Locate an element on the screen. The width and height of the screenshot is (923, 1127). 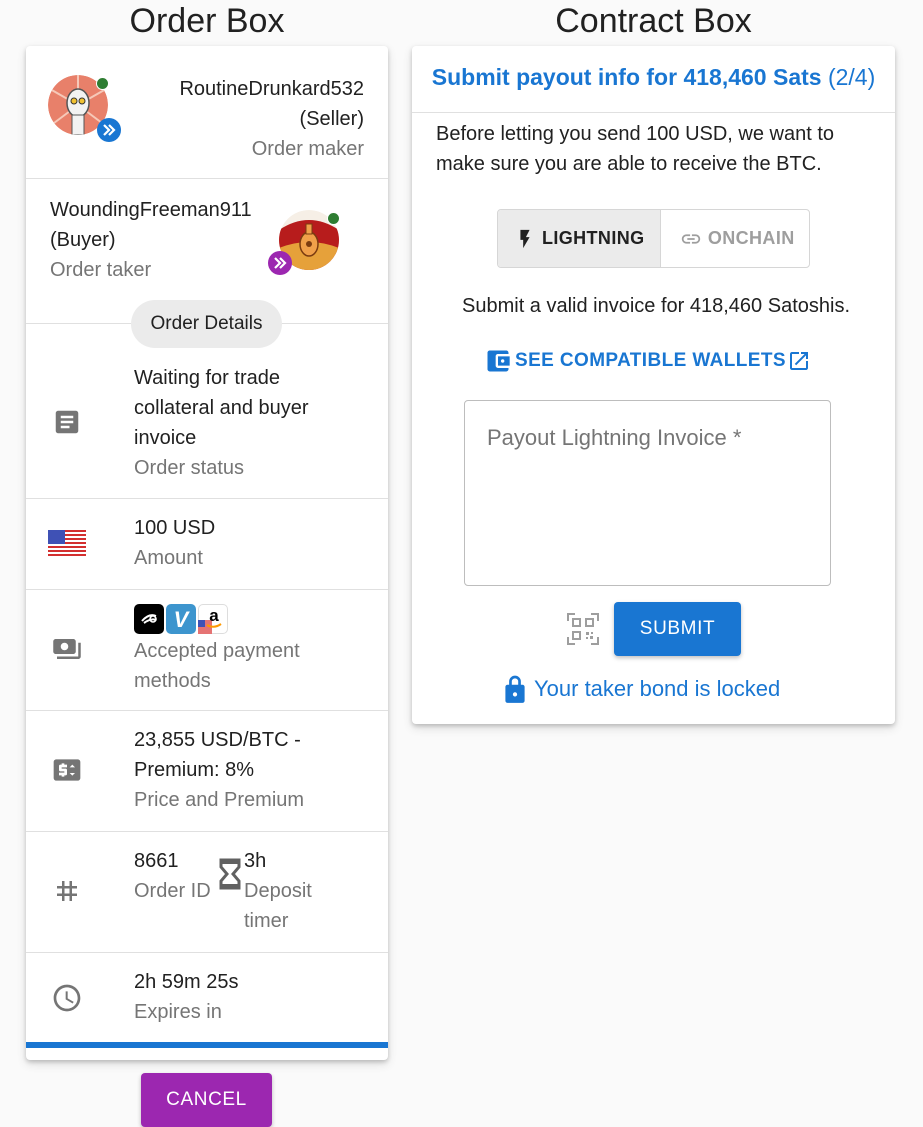
submit-button: SUBMIT is located at coordinates (677, 629).